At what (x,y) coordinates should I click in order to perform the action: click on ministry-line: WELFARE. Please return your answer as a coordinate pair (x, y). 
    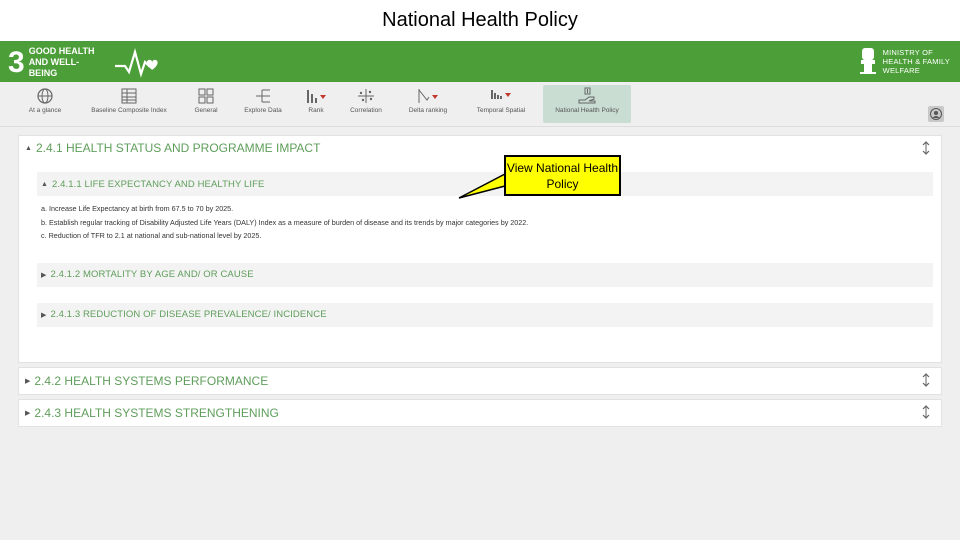
    Looking at the image, I should click on (901, 70).